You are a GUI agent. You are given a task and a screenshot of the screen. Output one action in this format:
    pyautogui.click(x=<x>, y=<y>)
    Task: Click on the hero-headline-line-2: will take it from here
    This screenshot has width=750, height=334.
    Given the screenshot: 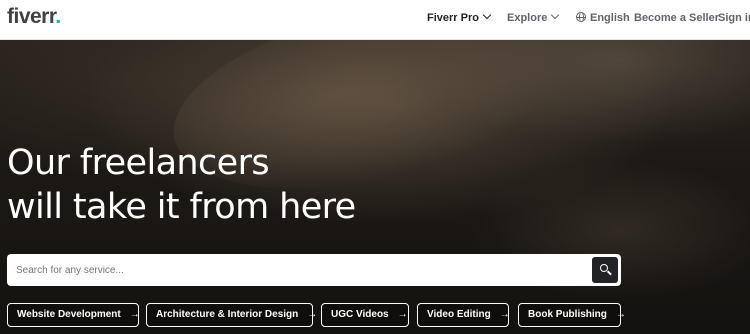 What is the action you would take?
    pyautogui.click(x=181, y=207)
    